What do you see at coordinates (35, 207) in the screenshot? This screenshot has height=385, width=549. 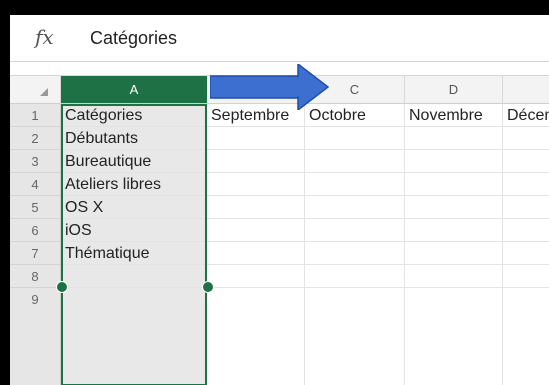 I see `row-header-5: 5` at bounding box center [35, 207].